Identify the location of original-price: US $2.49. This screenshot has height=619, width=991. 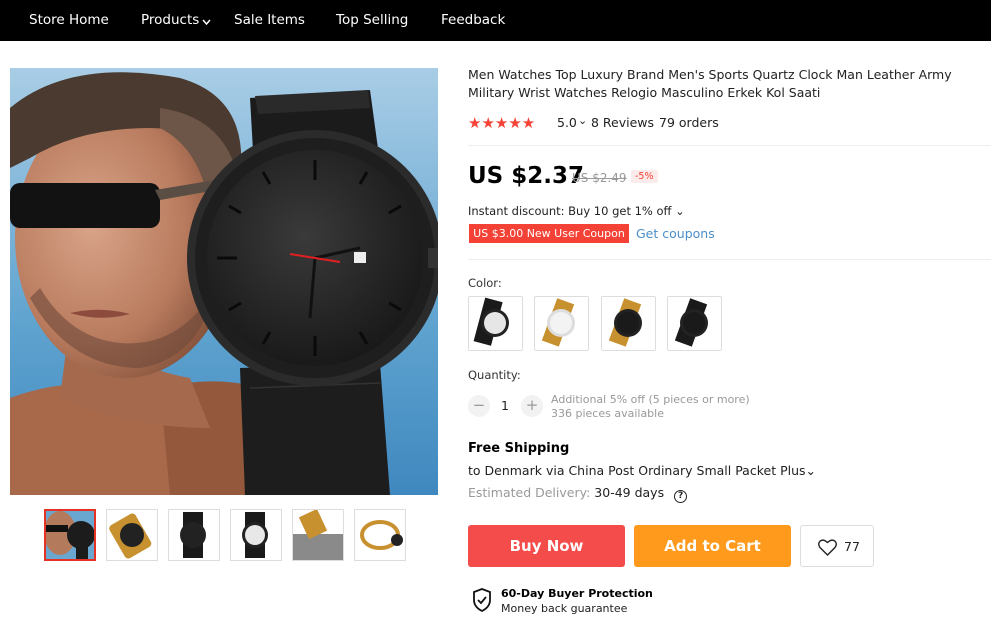
(599, 178).